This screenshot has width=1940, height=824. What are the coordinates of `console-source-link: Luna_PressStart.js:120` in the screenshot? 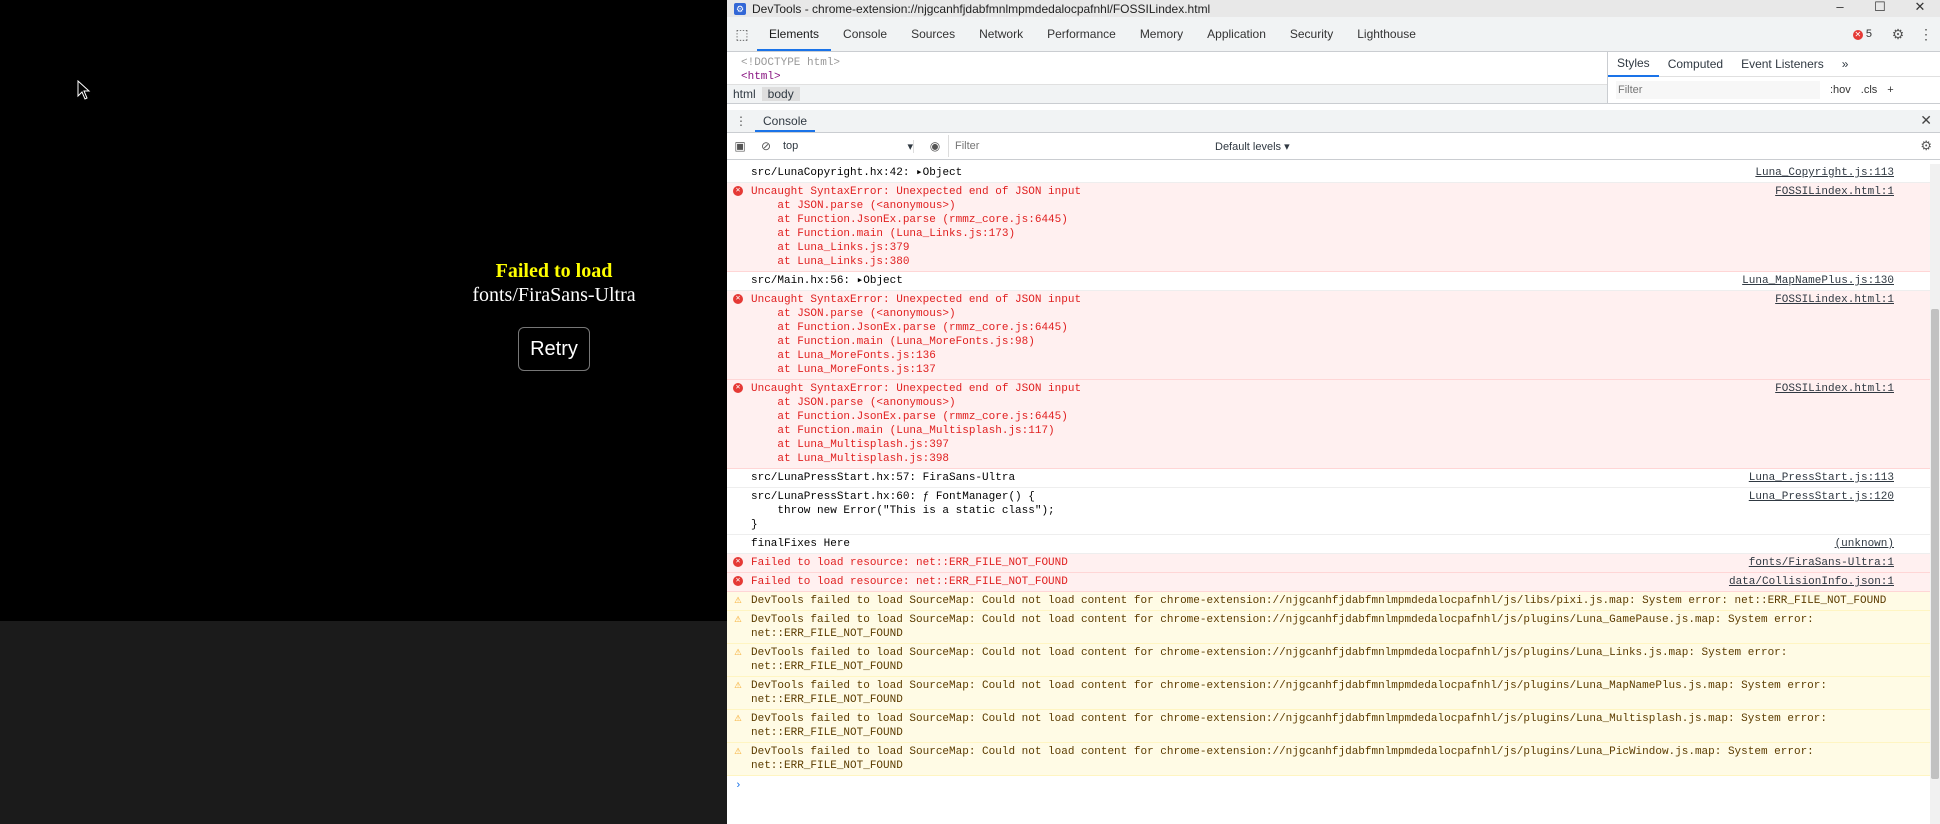 It's located at (1821, 497).